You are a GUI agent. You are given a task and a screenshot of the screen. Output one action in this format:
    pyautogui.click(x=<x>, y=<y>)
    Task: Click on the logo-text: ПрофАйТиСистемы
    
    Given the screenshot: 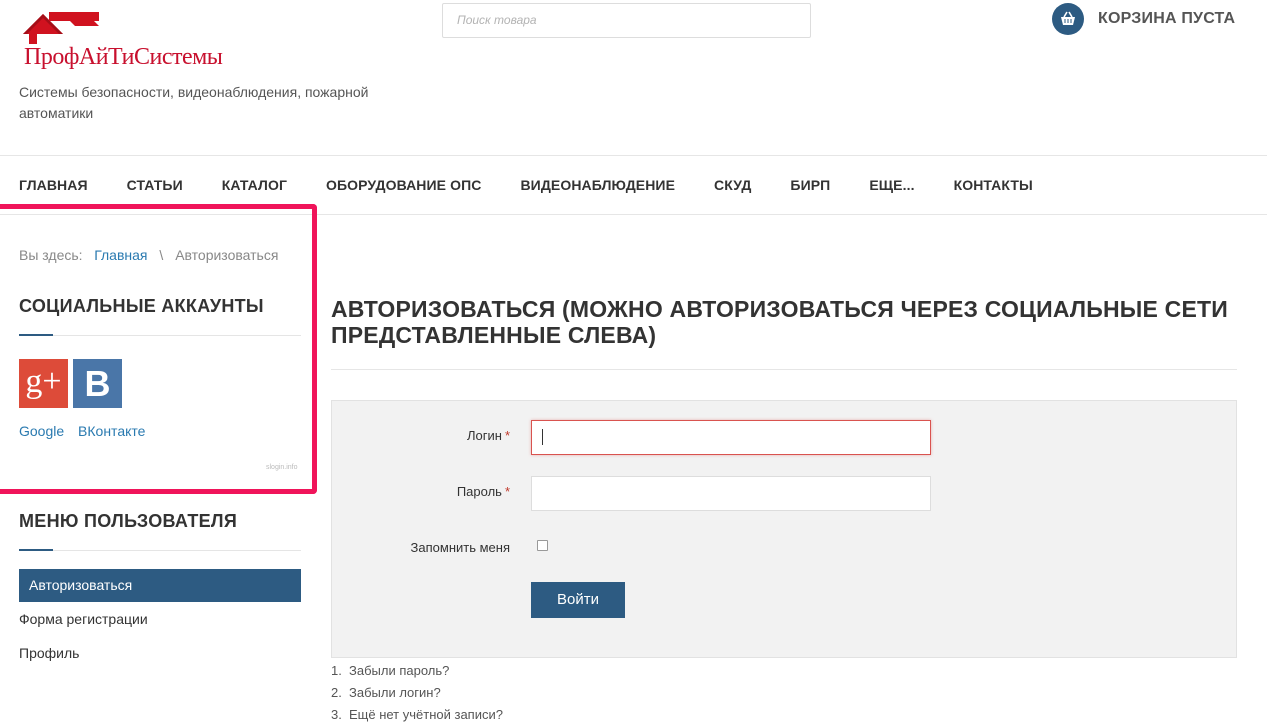 What is the action you would take?
    pyautogui.click(x=123, y=57)
    